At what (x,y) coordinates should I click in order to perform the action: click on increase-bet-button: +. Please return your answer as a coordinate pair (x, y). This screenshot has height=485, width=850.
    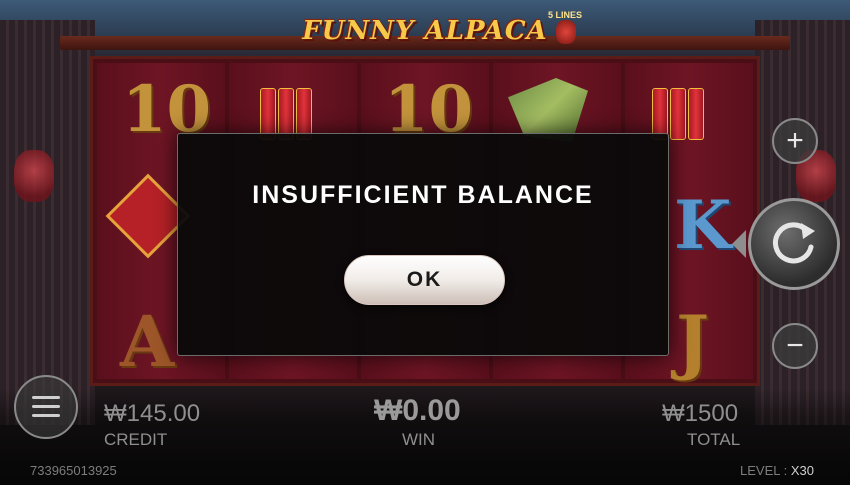
    Looking at the image, I should click on (795, 141).